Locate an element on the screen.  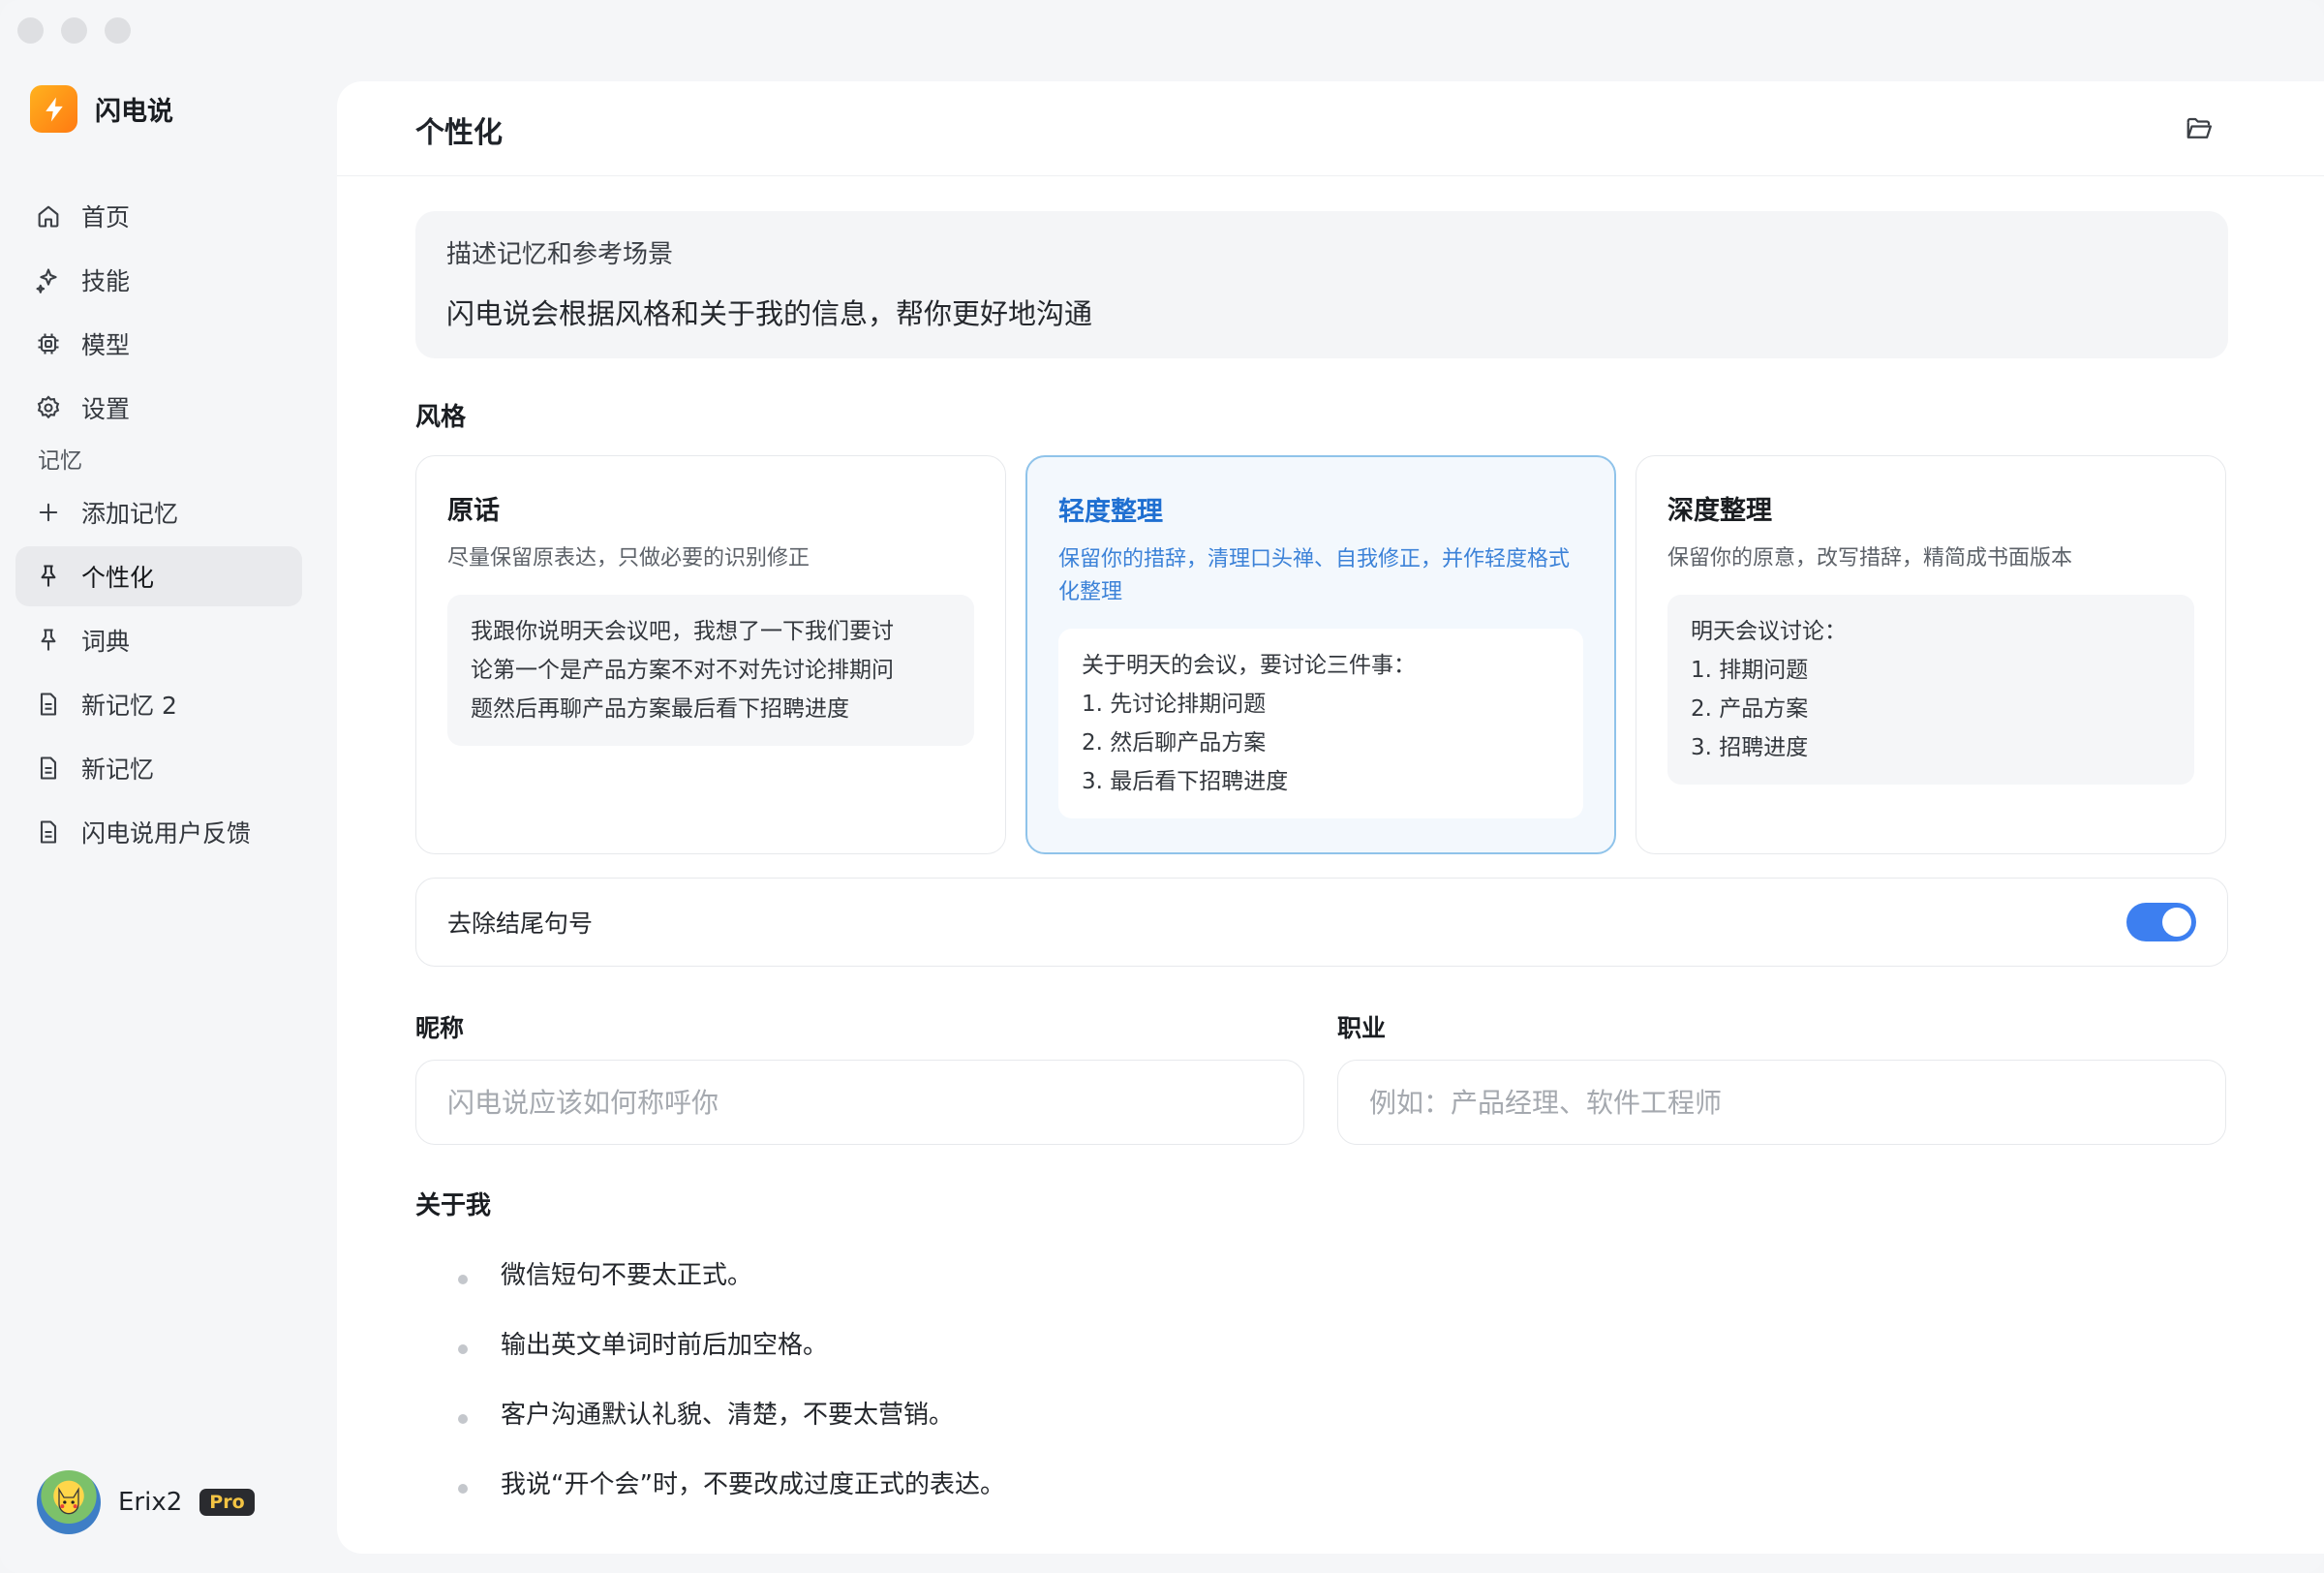
pro-badge: Pro is located at coordinates (227, 1503).